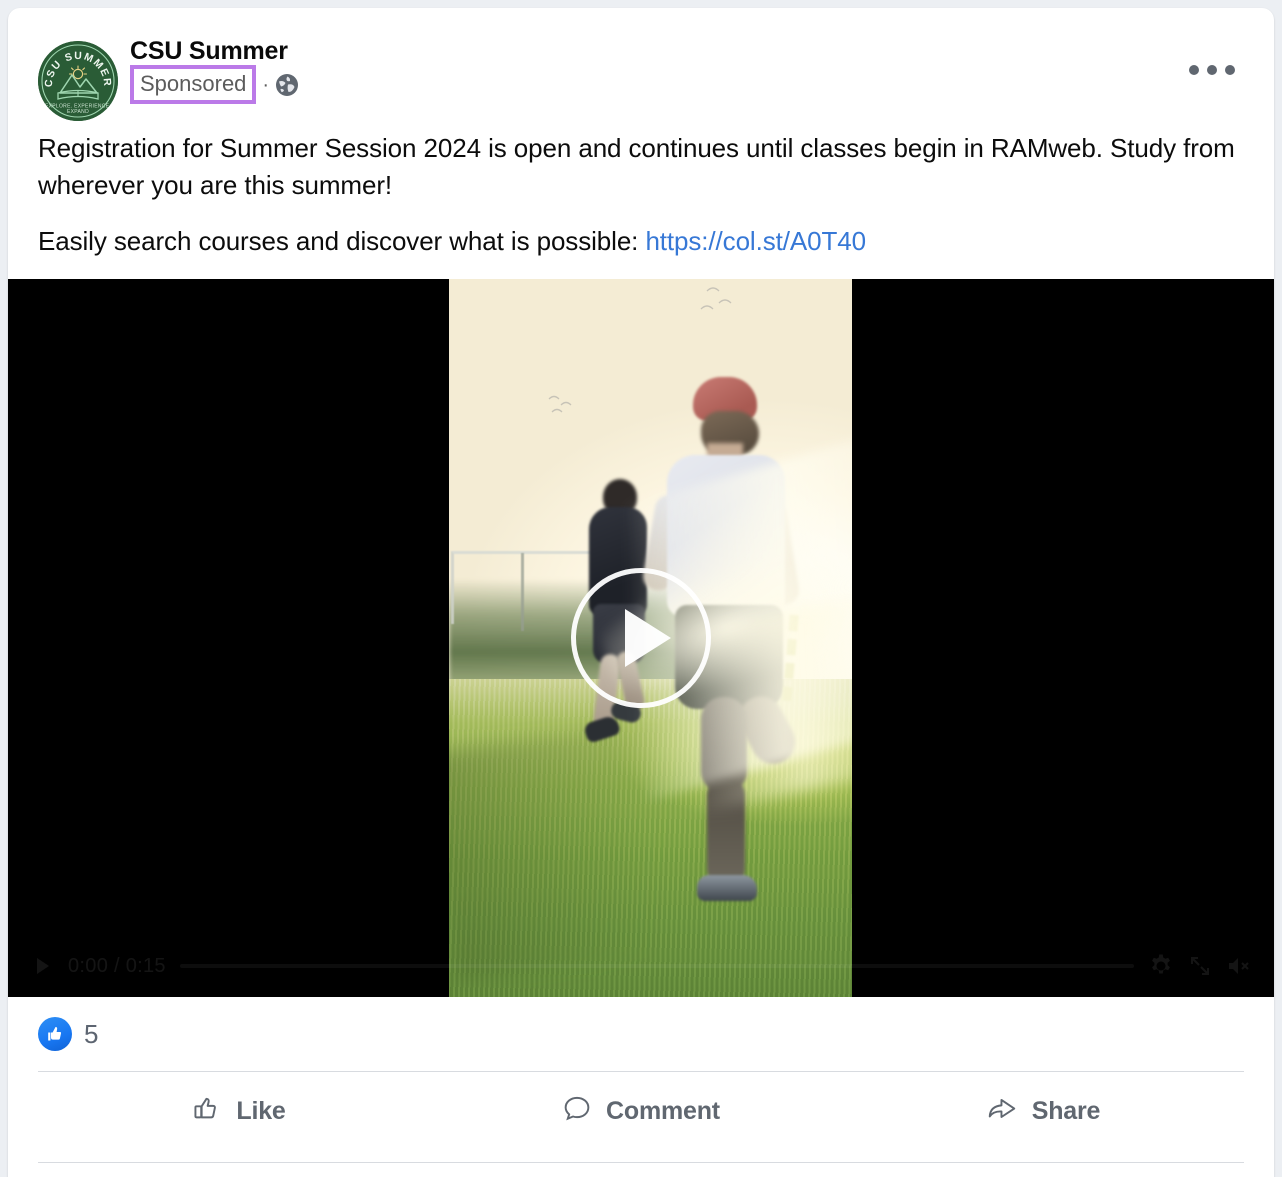 This screenshot has height=1177, width=1282. Describe the element at coordinates (1066, 1110) in the screenshot. I see `share-button-label: Share` at that location.